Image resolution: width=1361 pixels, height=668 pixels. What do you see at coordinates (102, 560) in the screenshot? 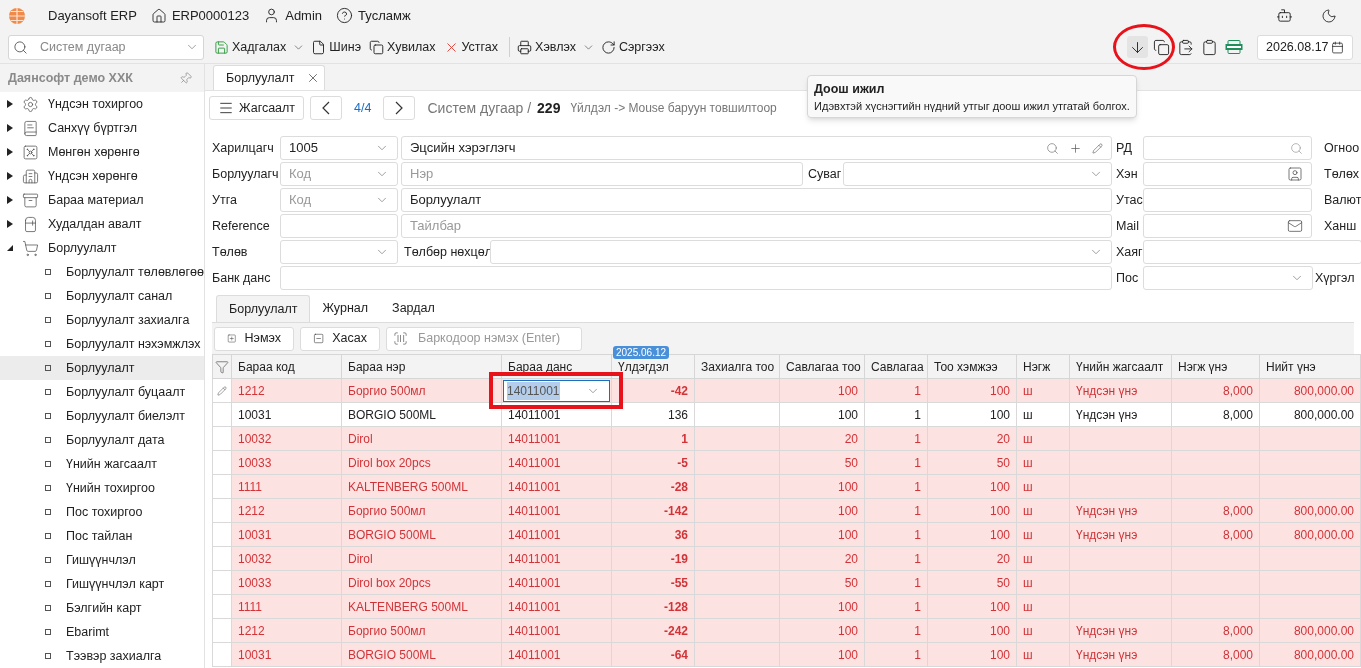
I see `sidebar-subitem: Гишүүнчлэл` at bounding box center [102, 560].